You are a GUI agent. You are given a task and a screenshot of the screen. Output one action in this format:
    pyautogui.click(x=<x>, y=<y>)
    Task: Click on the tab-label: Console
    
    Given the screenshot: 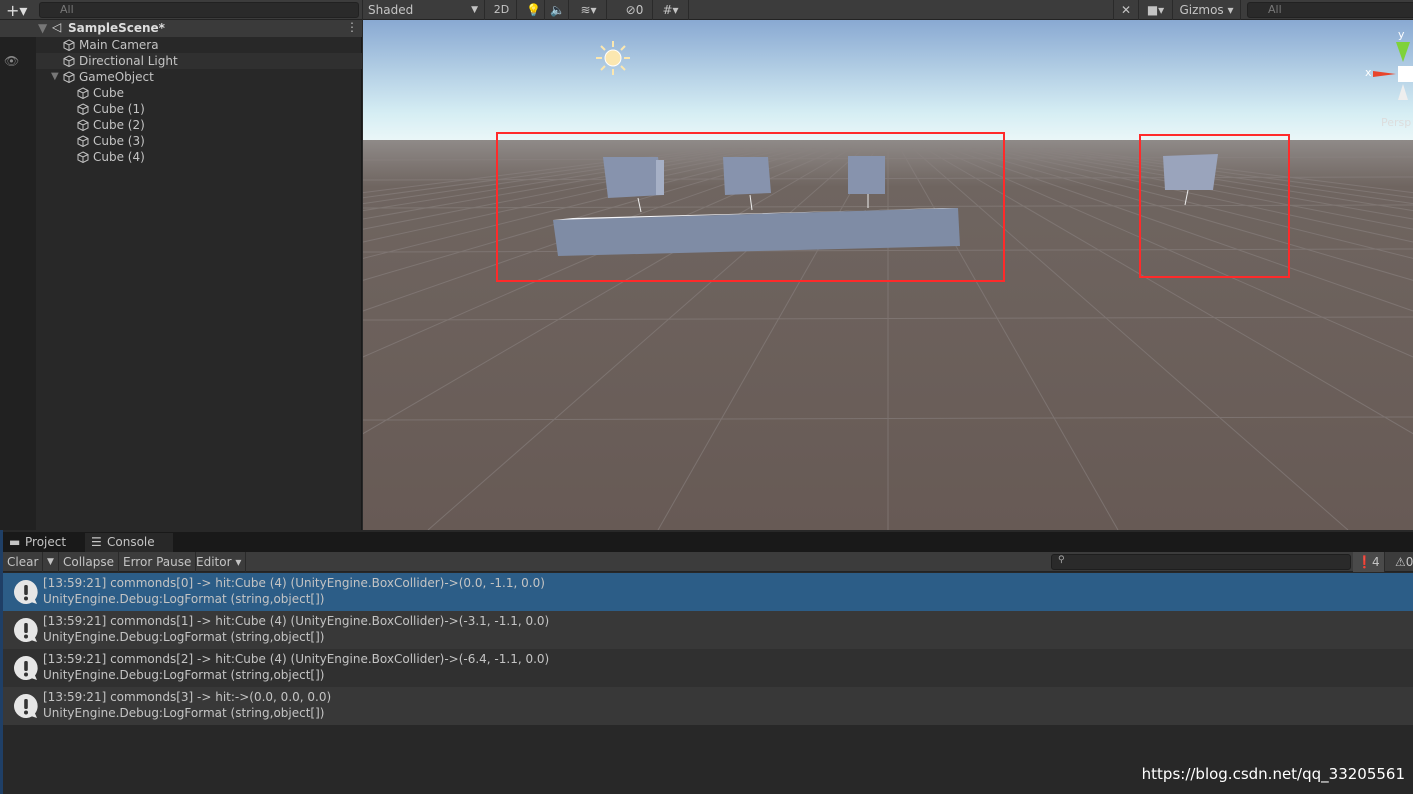 What is the action you would take?
    pyautogui.click(x=131, y=542)
    